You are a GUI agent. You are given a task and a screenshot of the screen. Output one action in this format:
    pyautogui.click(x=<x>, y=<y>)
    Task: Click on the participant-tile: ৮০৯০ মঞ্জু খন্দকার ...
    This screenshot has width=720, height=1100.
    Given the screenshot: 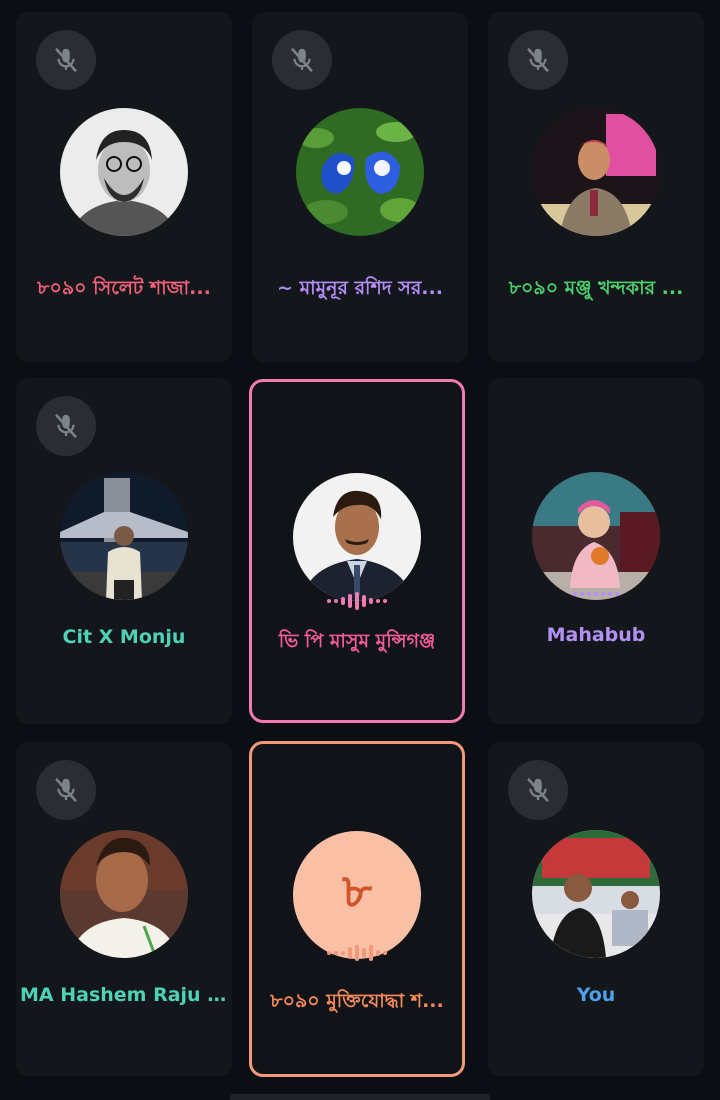 What is the action you would take?
    pyautogui.click(x=596, y=187)
    